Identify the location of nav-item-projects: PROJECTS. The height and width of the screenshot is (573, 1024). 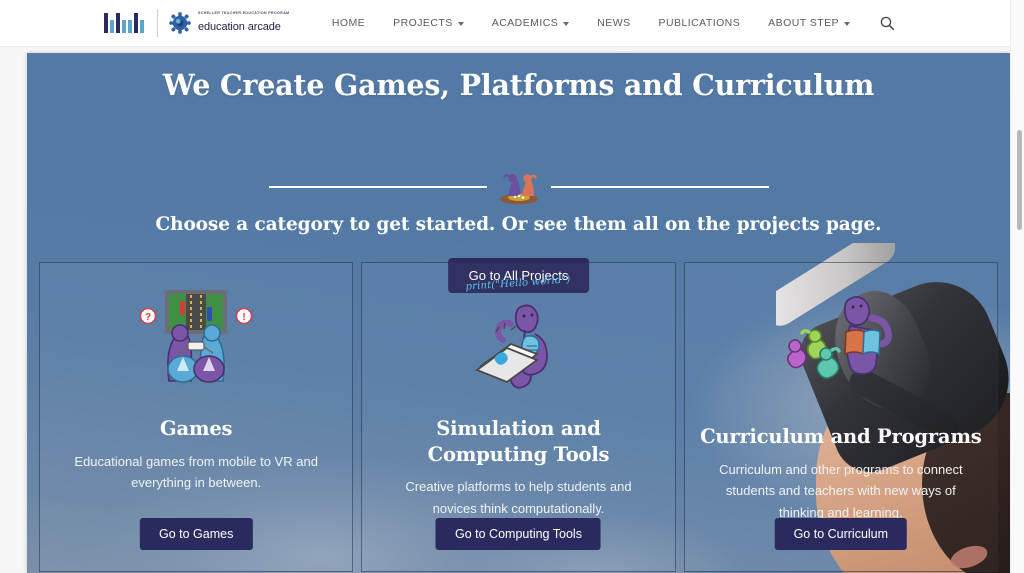
(428, 23).